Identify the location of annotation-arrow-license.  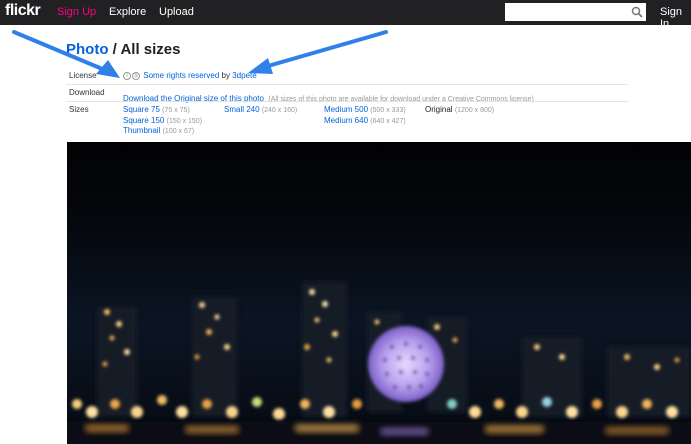
(66, 54).